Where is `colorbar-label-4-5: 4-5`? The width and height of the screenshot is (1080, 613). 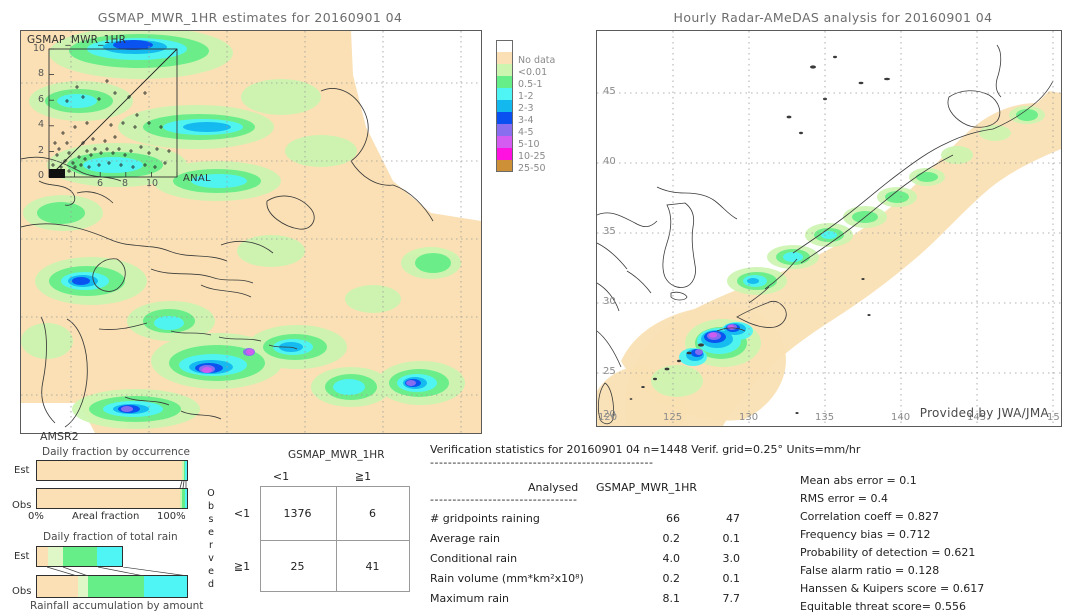 colorbar-label-4-5: 4-5 is located at coordinates (526, 132).